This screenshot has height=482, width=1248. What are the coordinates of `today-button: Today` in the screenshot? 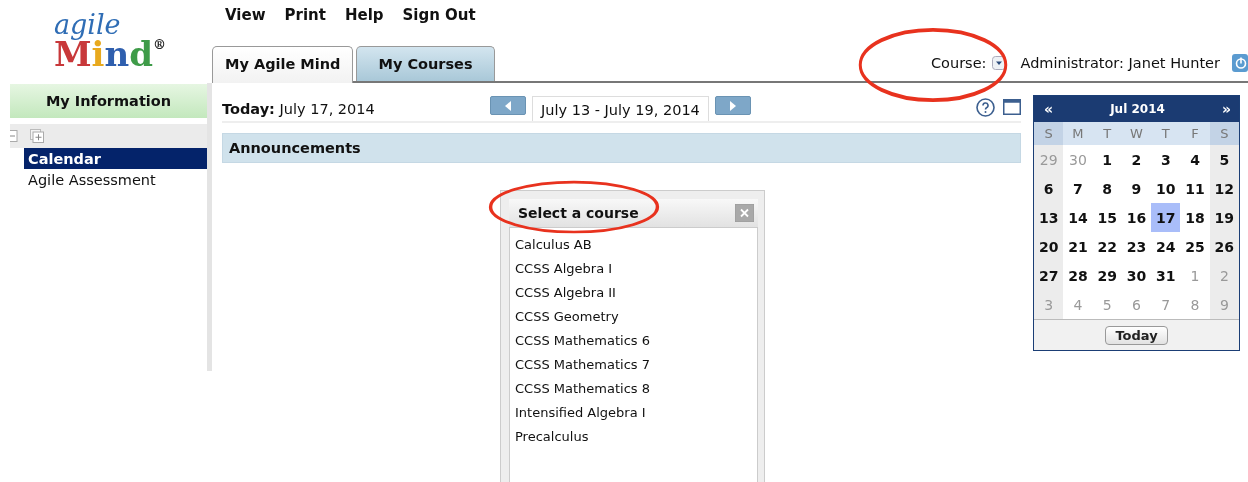 It's located at (1136, 335).